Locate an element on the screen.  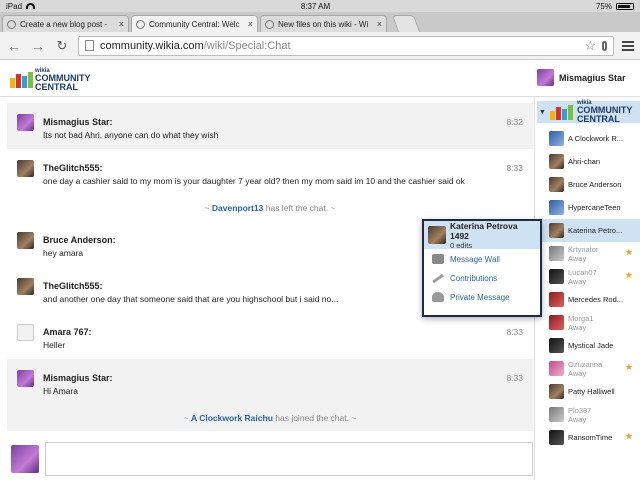
user-name: Mystical Jade is located at coordinates (591, 345).